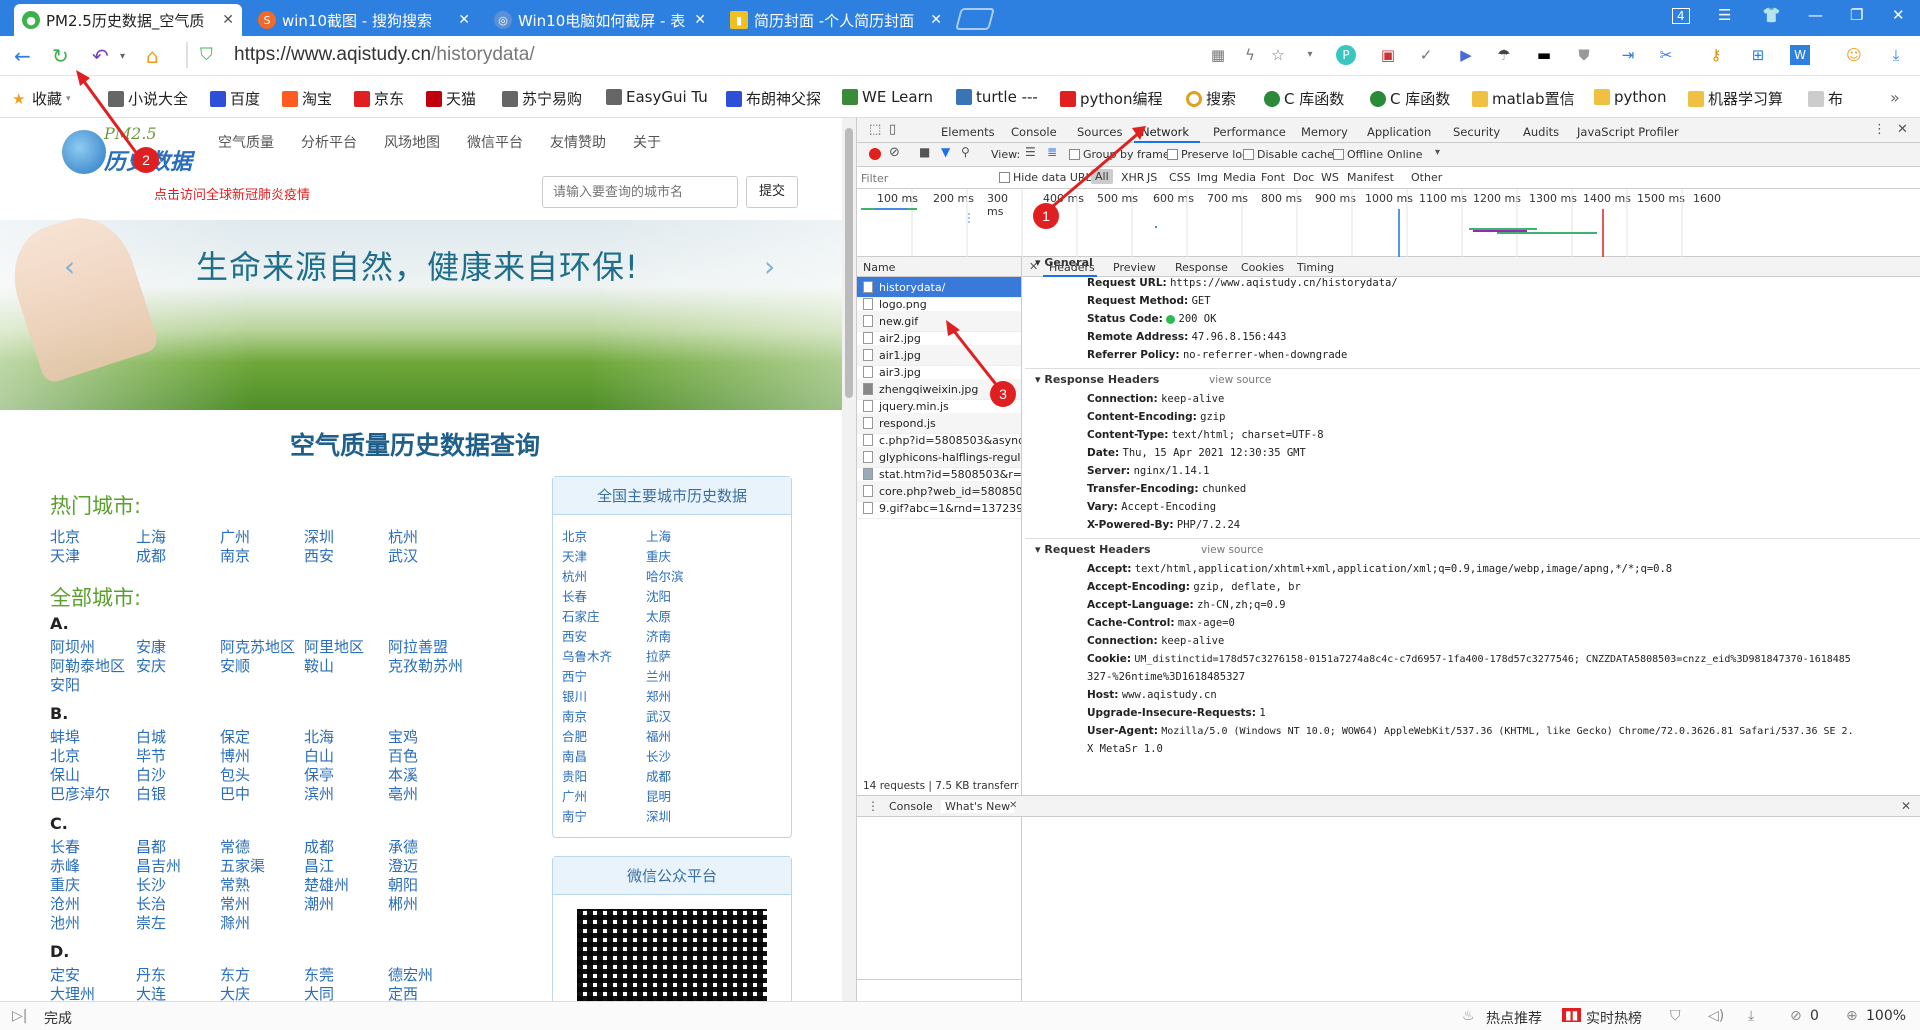 The image size is (1920, 1030). Describe the element at coordinates (151, 903) in the screenshot. I see `city-link: 长治` at that location.